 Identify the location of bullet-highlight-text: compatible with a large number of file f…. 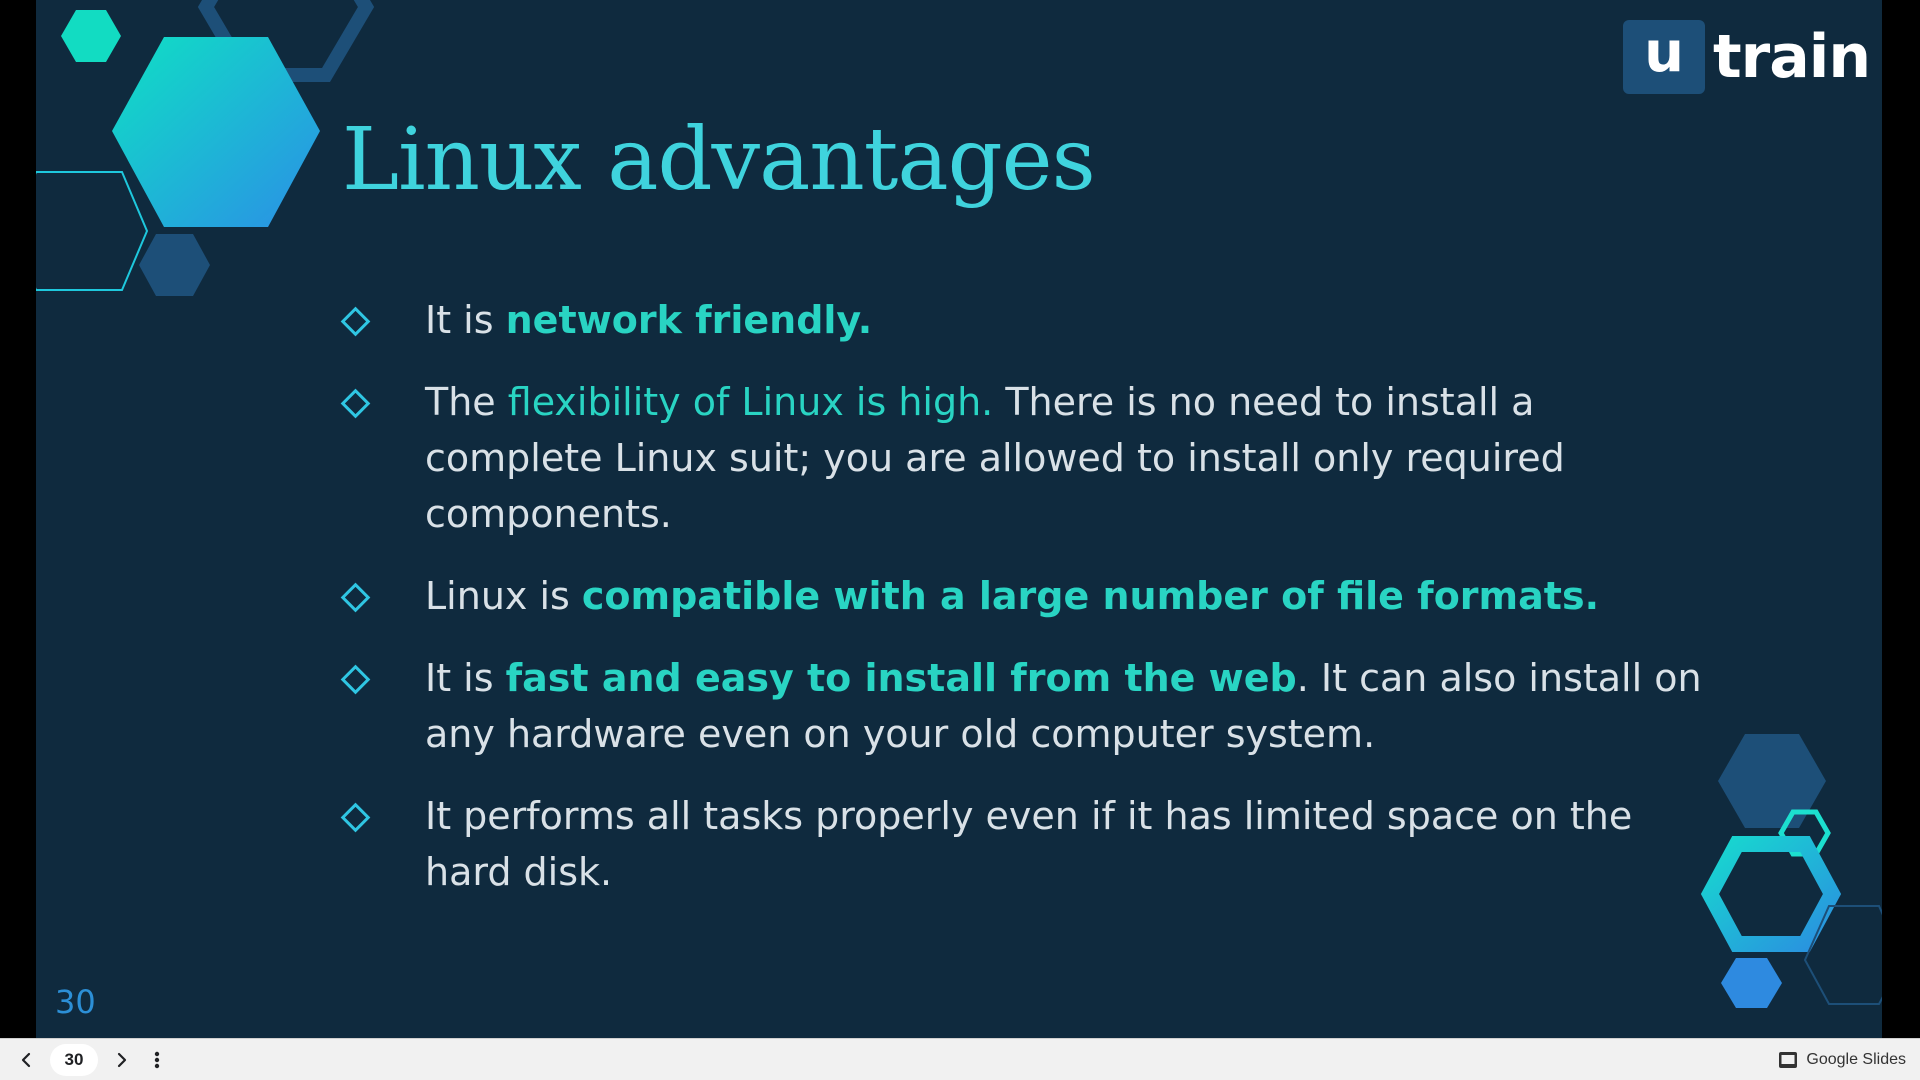
(1090, 596).